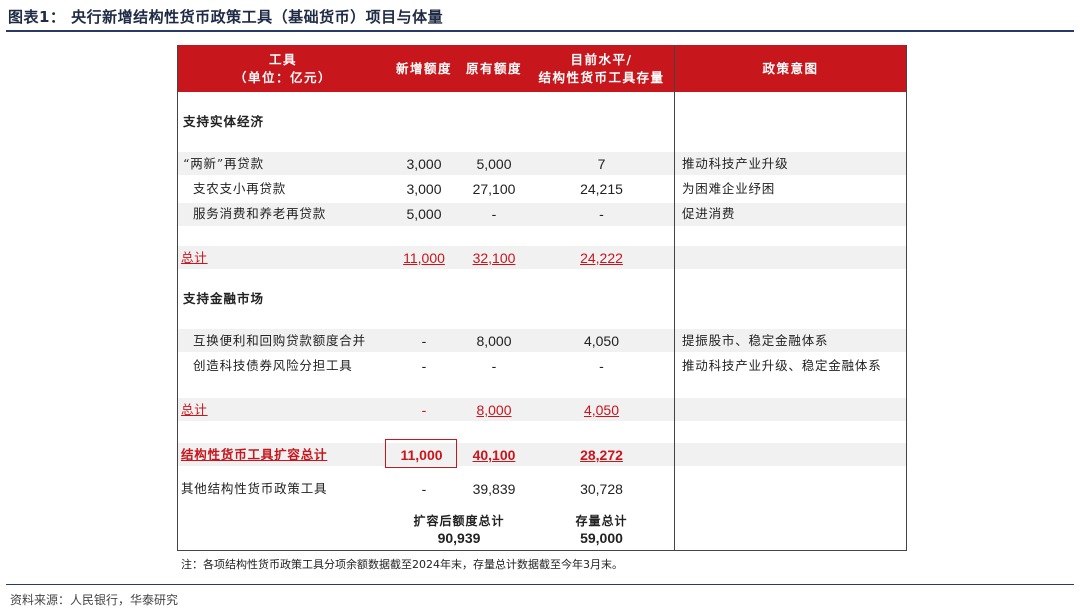 The image size is (1080, 616). What do you see at coordinates (423, 68) in the screenshot?
I see `header-new-quota: 新增额度` at bounding box center [423, 68].